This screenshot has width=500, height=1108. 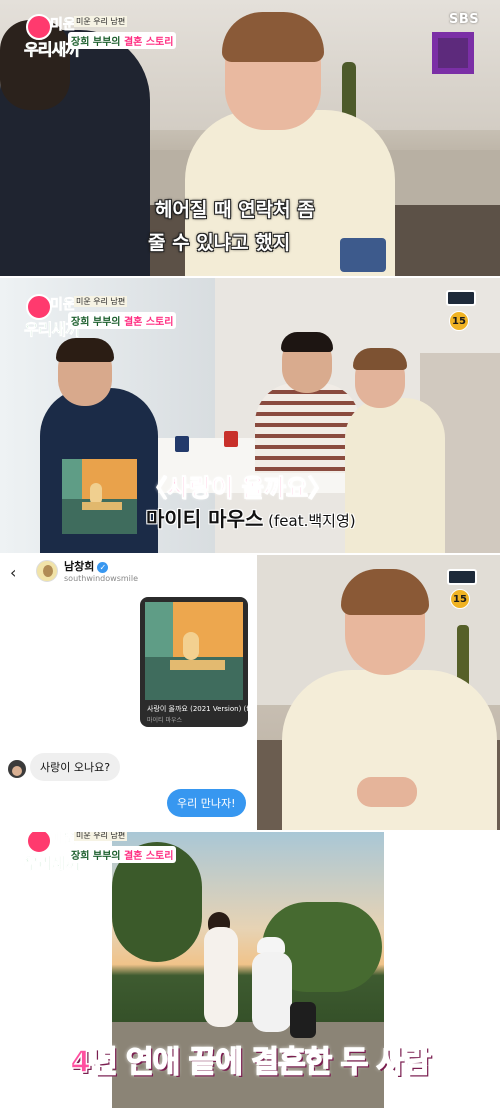 What do you see at coordinates (206, 803) in the screenshot?
I see `outgoing-message: 우리 만나자!` at bounding box center [206, 803].